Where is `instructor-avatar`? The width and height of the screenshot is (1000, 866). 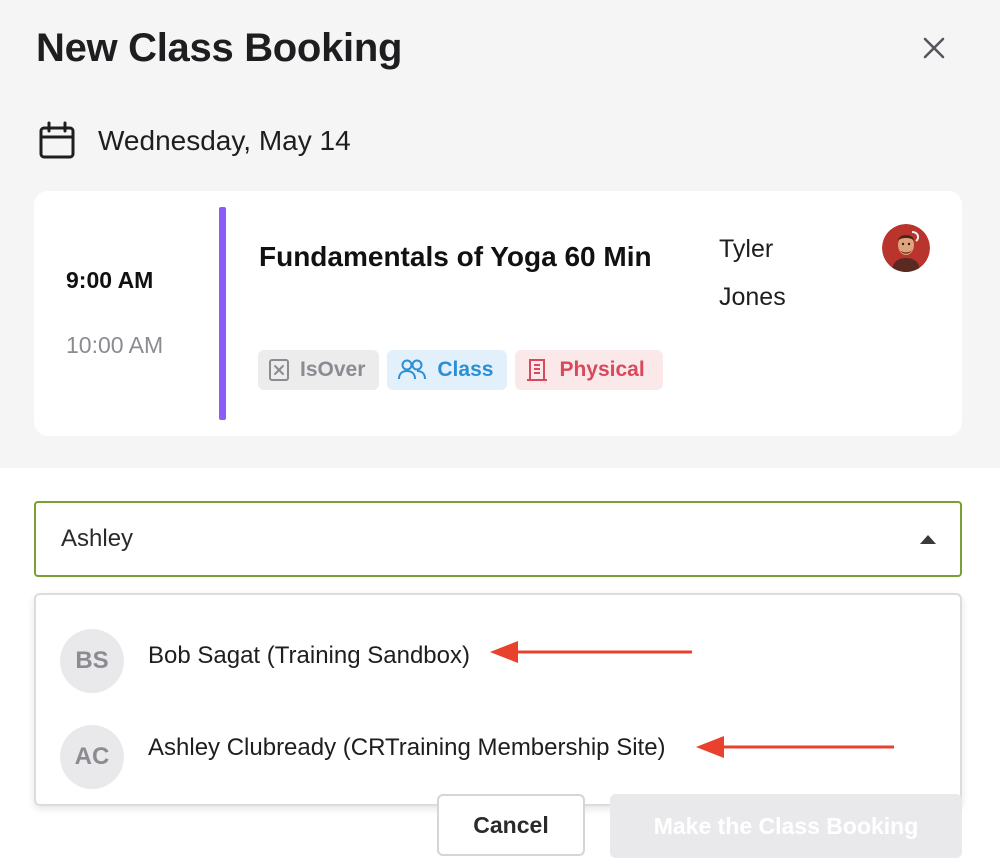 instructor-avatar is located at coordinates (906, 248).